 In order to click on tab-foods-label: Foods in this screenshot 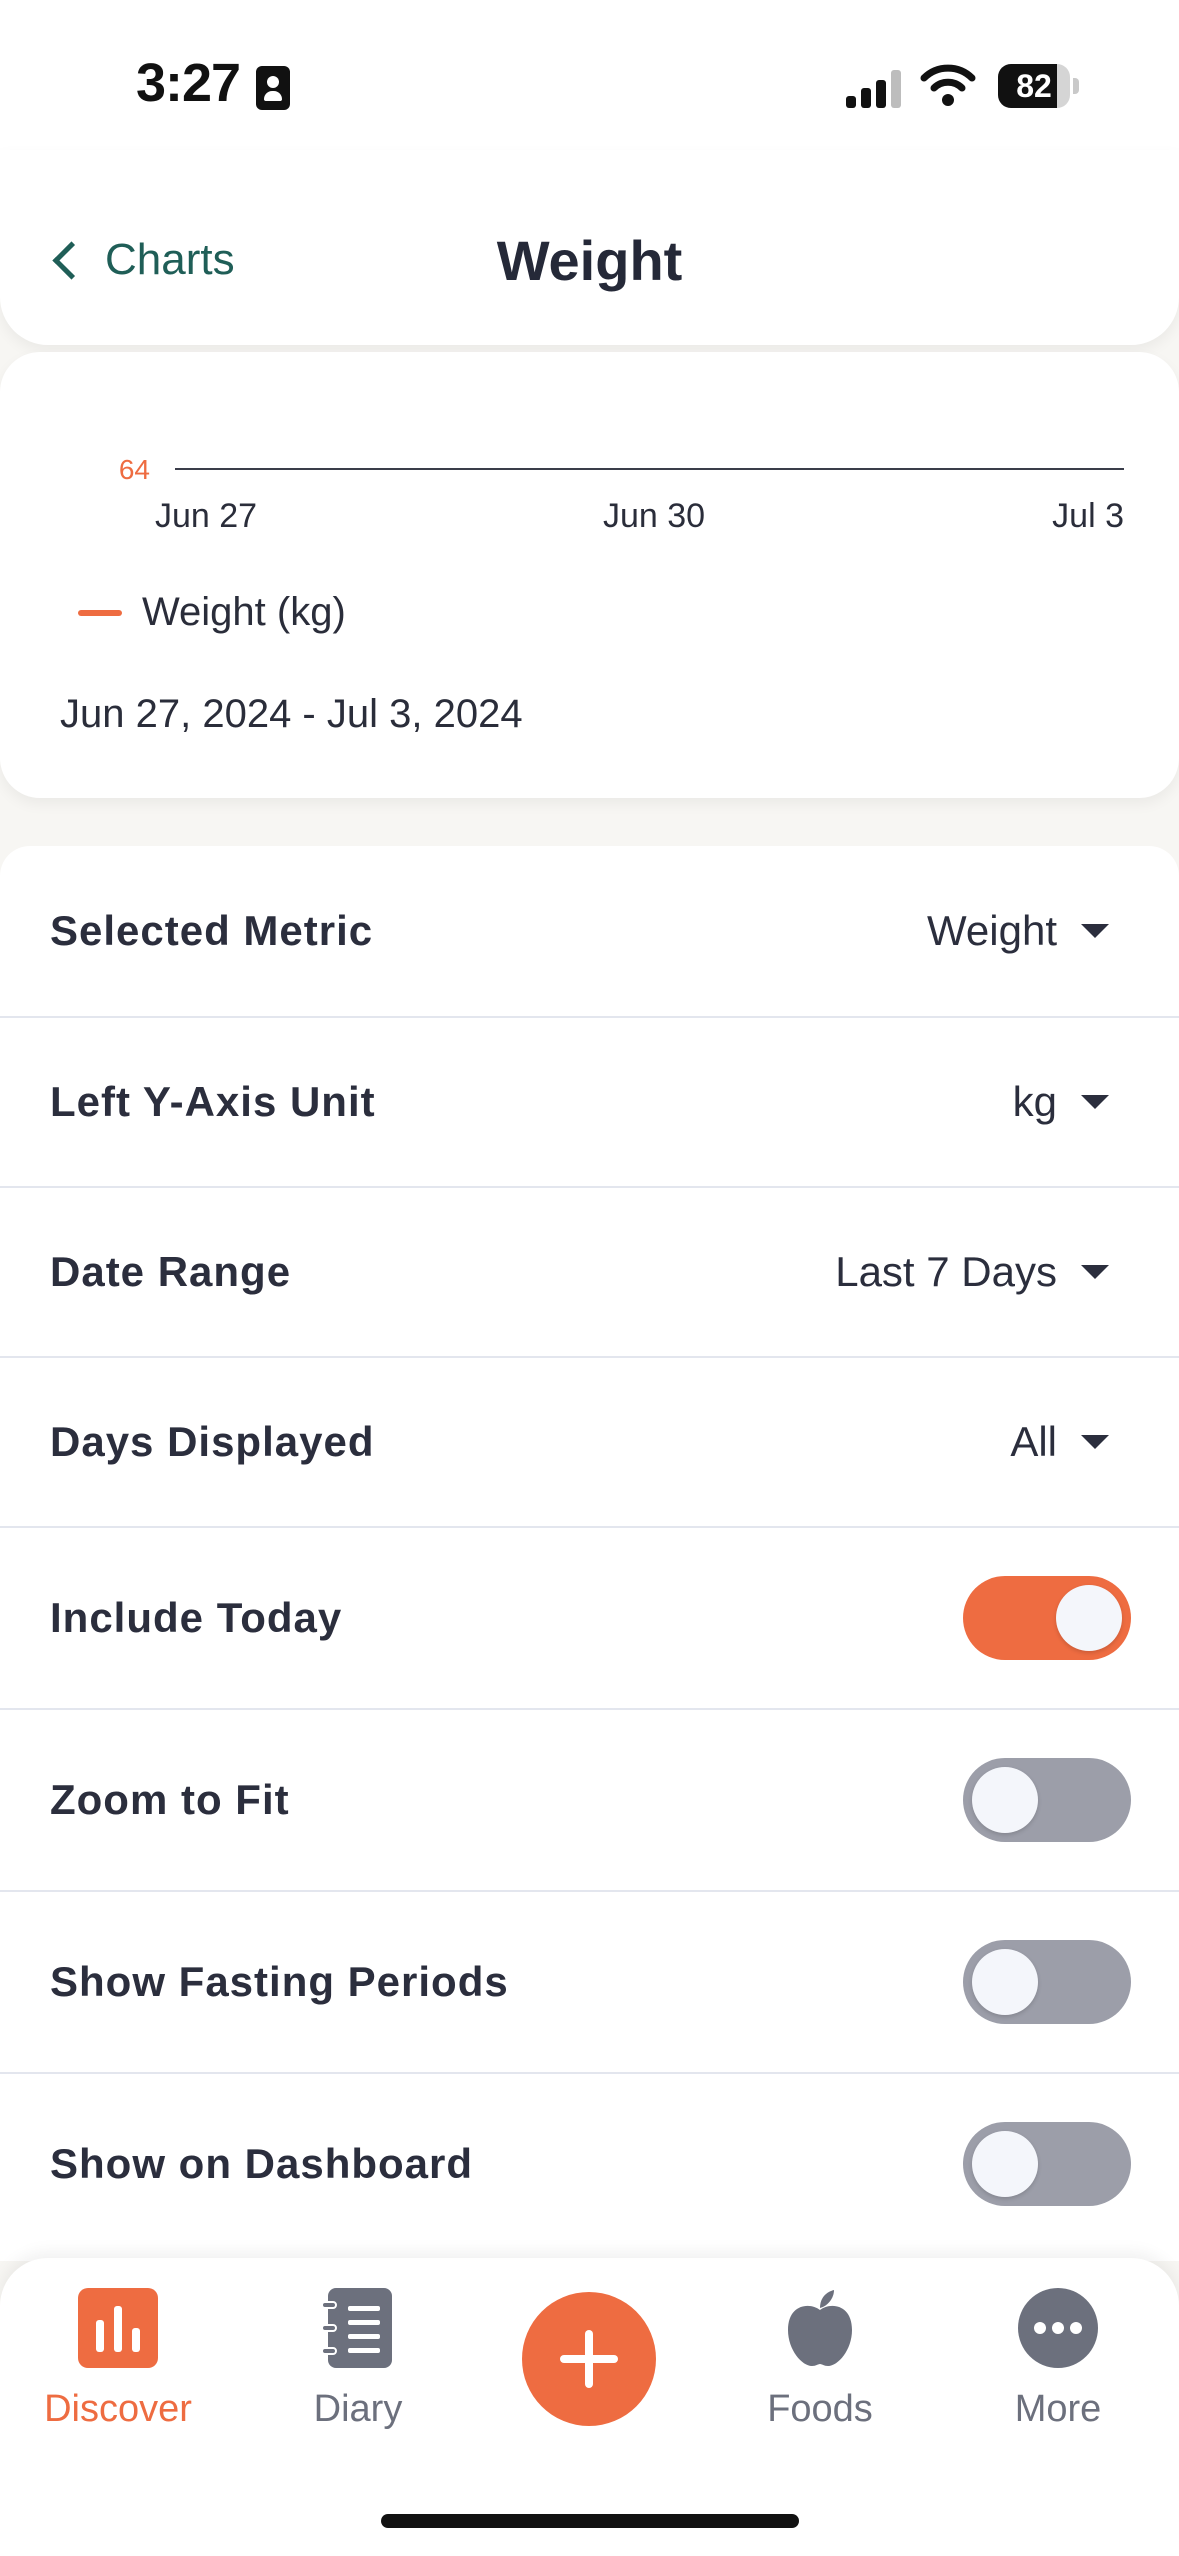, I will do `click(820, 2409)`.